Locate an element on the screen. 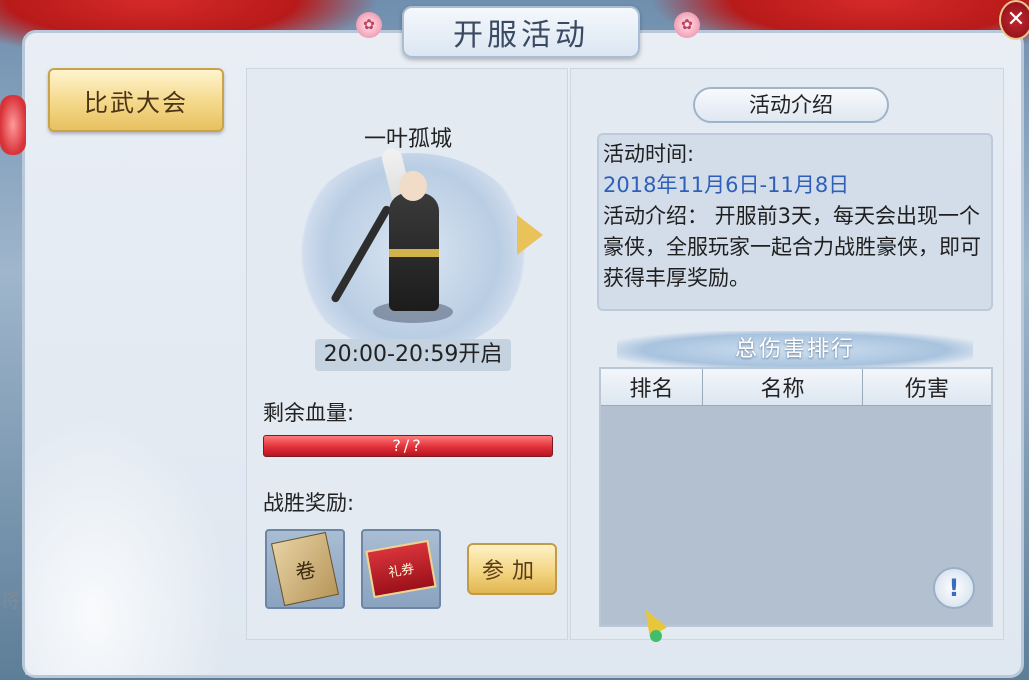  close-icon: ✕ is located at coordinates (1016, 19).